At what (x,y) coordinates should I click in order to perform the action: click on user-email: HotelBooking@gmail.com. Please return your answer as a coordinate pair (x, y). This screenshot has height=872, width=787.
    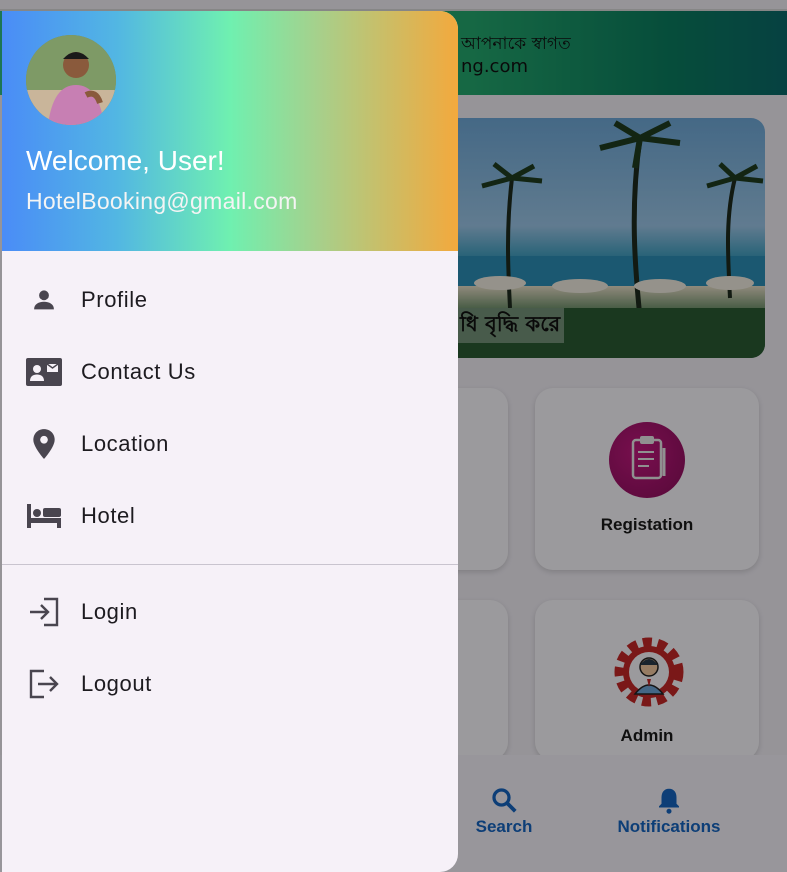
    Looking at the image, I should click on (162, 201).